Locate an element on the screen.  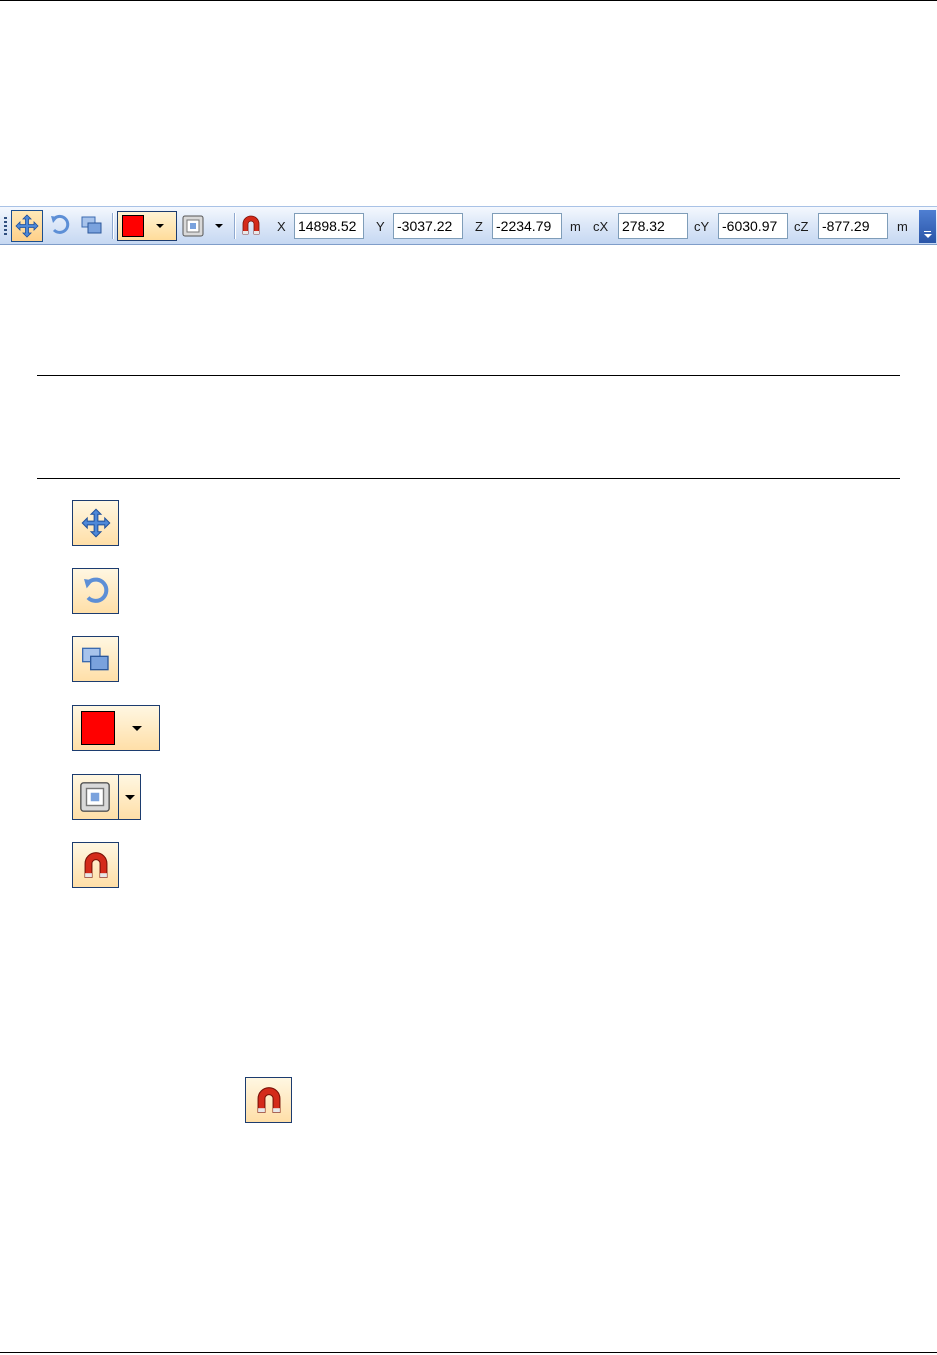
z-label: Z is located at coordinates (479, 226).